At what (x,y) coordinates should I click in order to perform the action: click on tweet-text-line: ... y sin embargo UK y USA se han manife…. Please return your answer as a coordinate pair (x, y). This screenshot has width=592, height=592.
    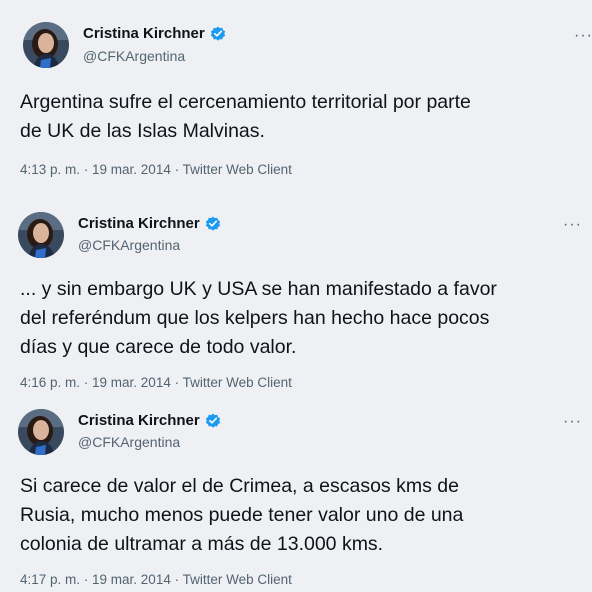
    Looking at the image, I should click on (258, 289).